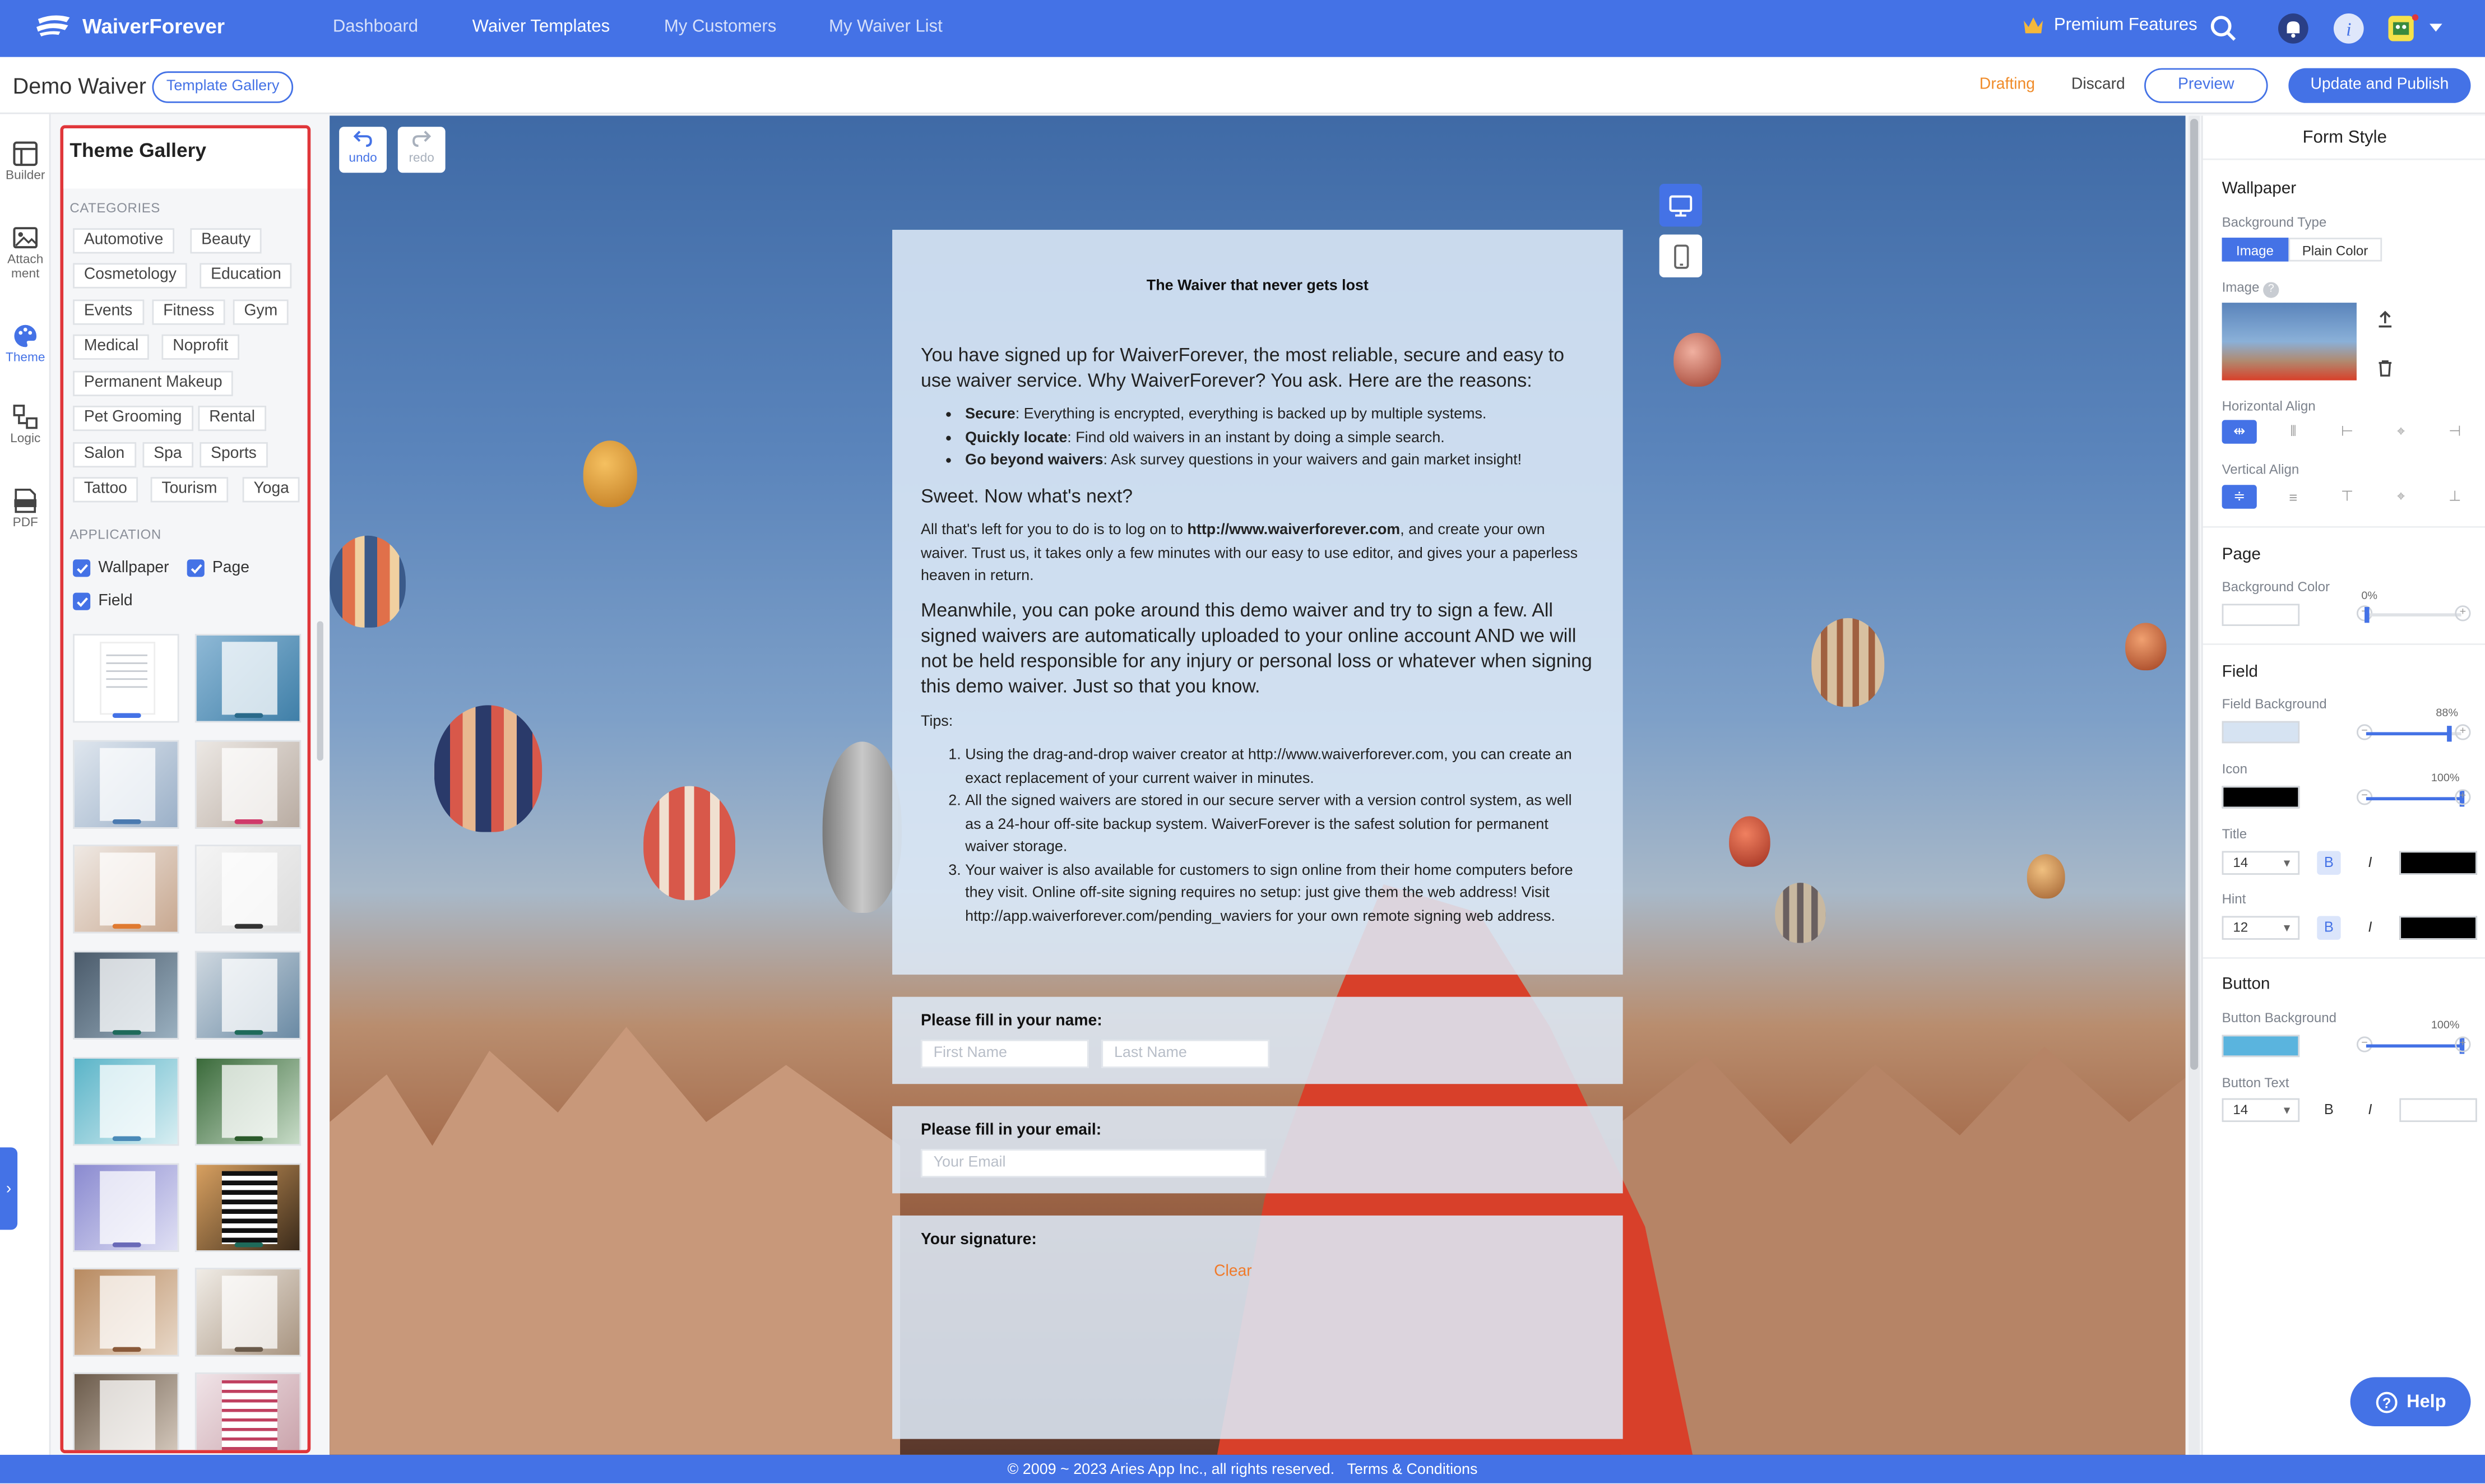 Image resolution: width=2485 pixels, height=1484 pixels. Describe the element at coordinates (2261, 798) in the screenshot. I see `icon-color-swatch` at that location.